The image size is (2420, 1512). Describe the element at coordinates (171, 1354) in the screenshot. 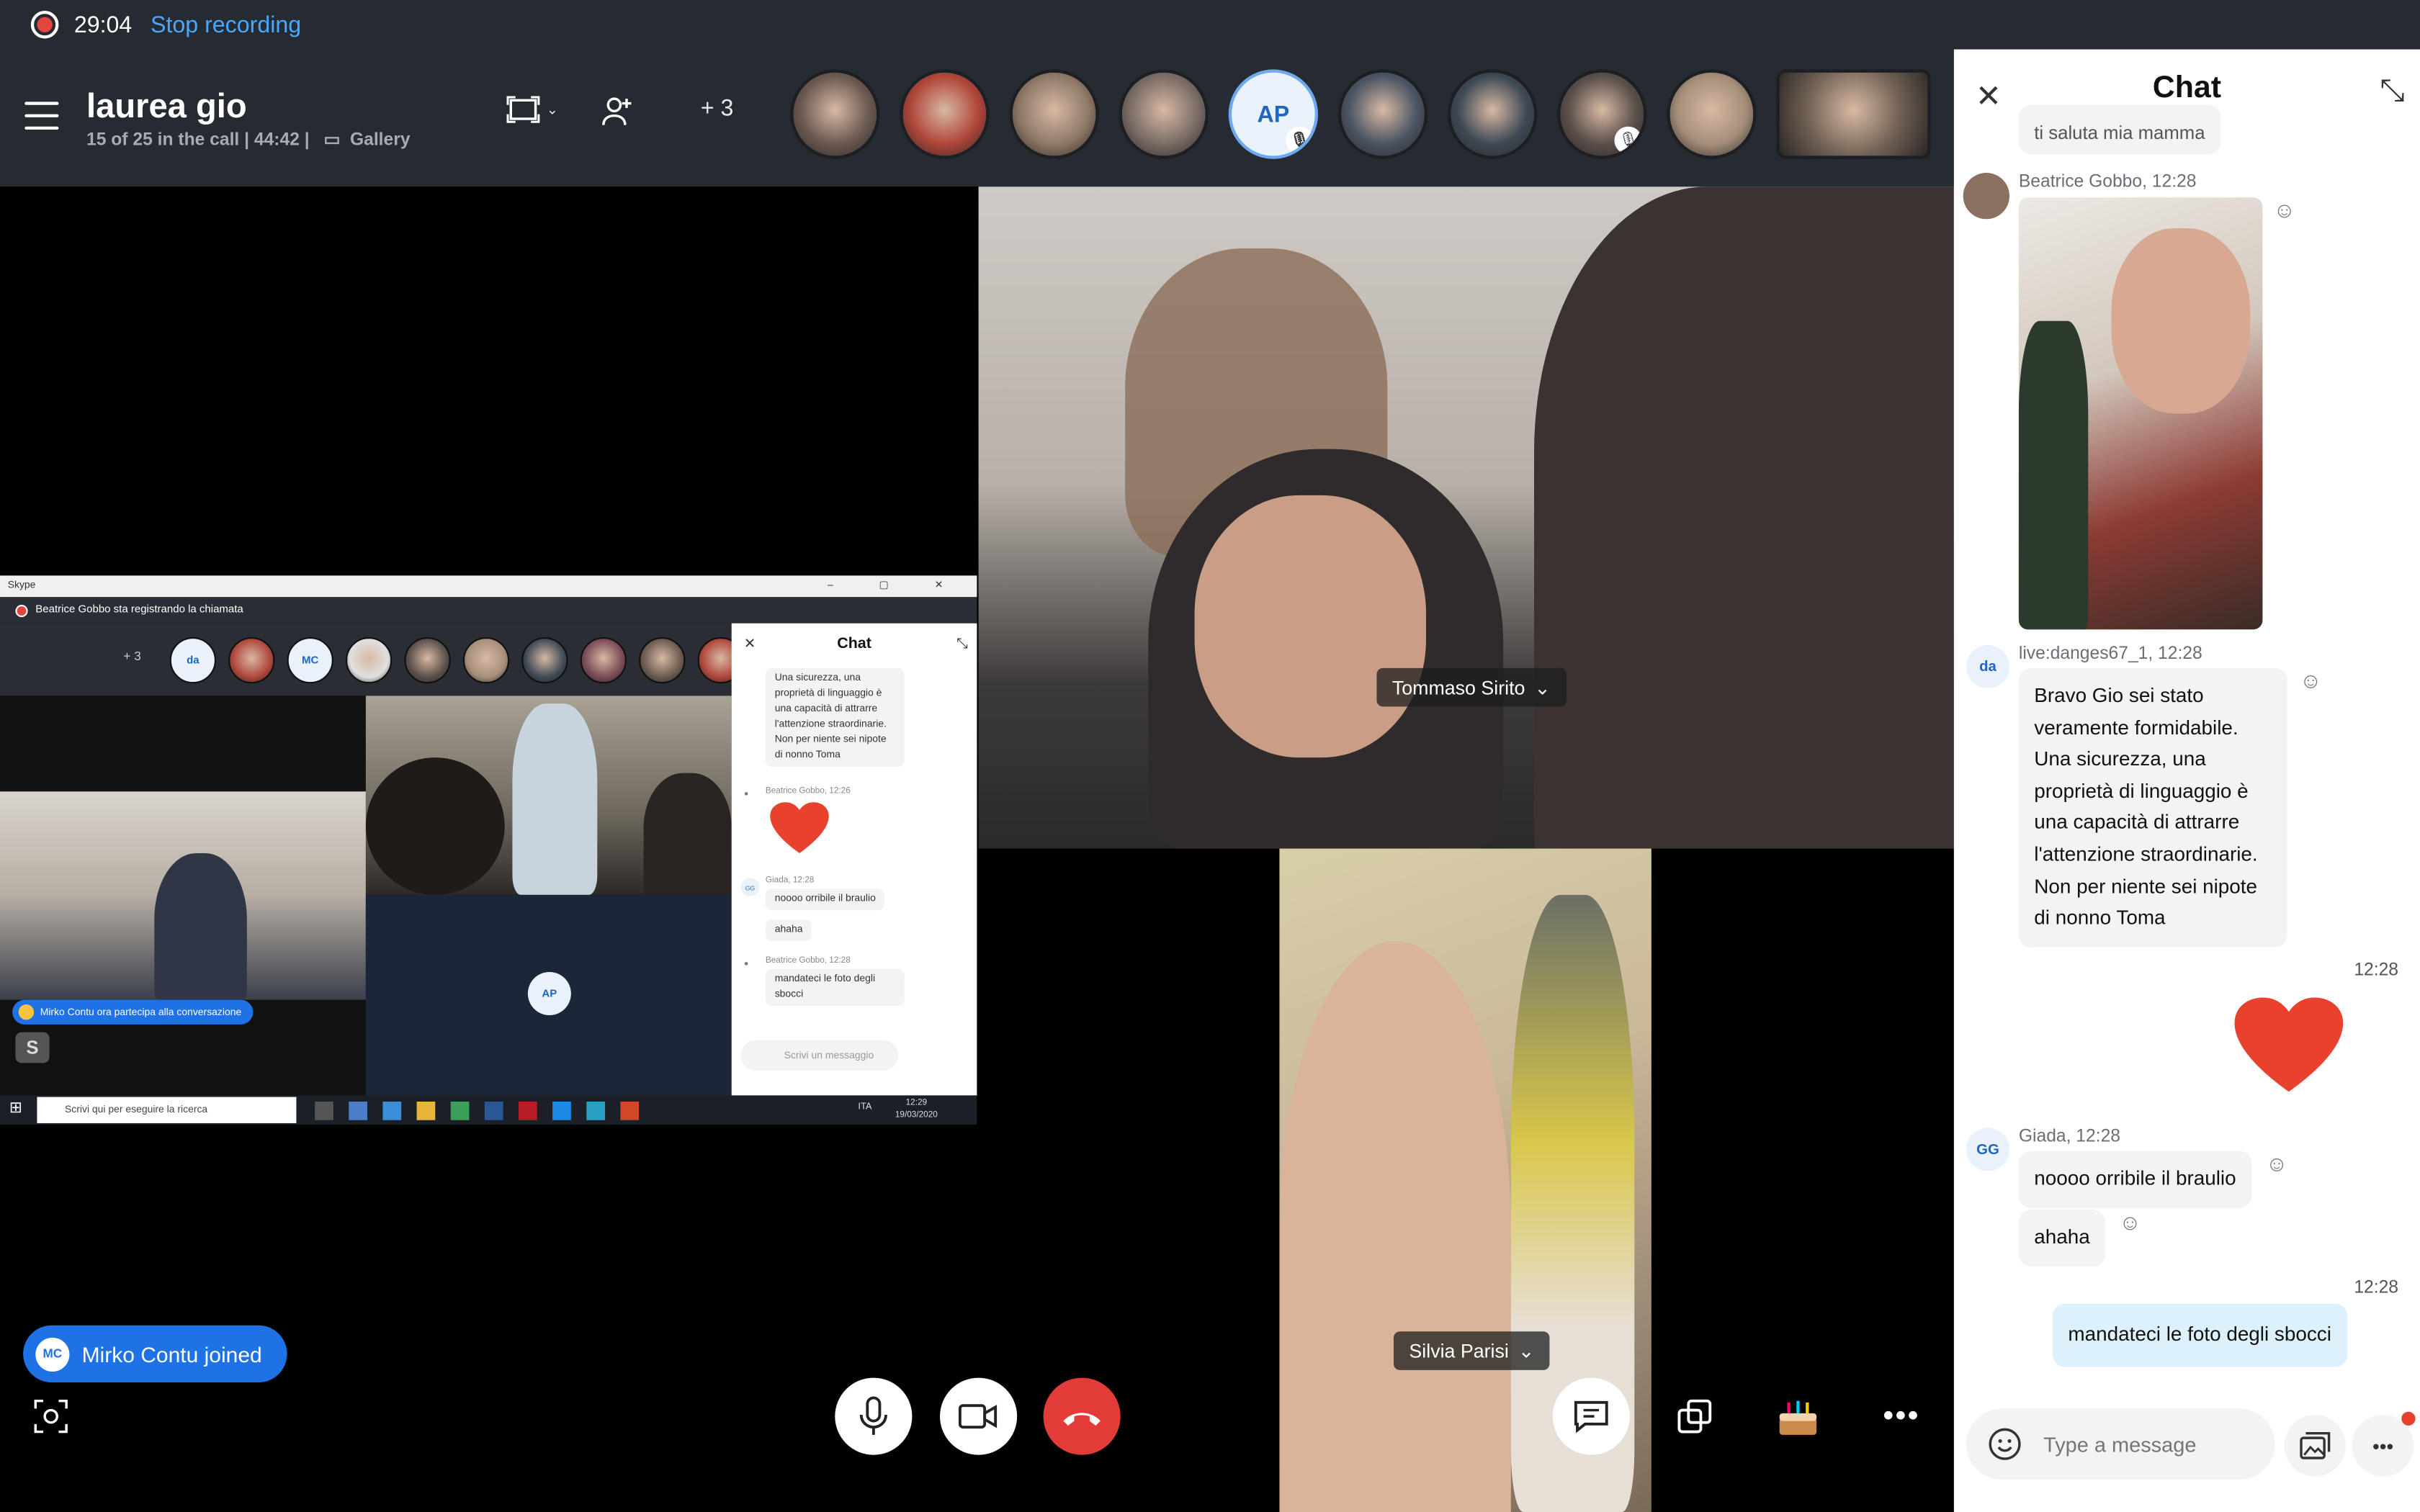

I see `joined-text: Mirko Contu joined` at that location.